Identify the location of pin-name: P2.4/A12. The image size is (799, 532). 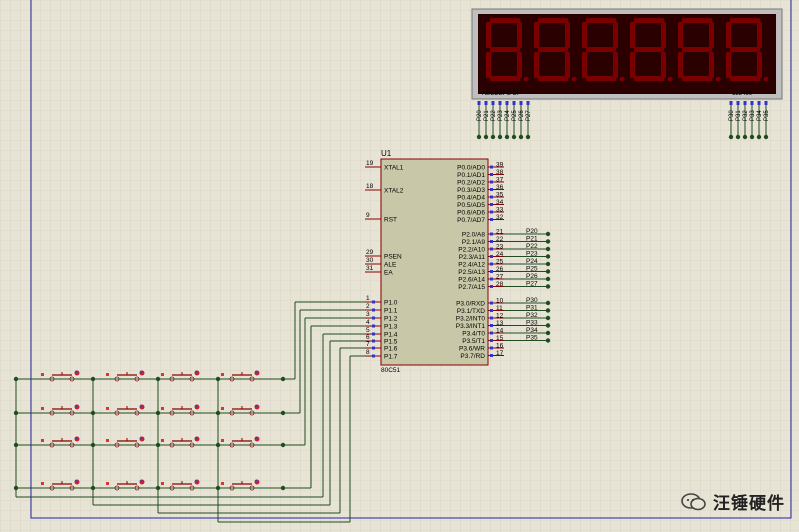
(471, 265).